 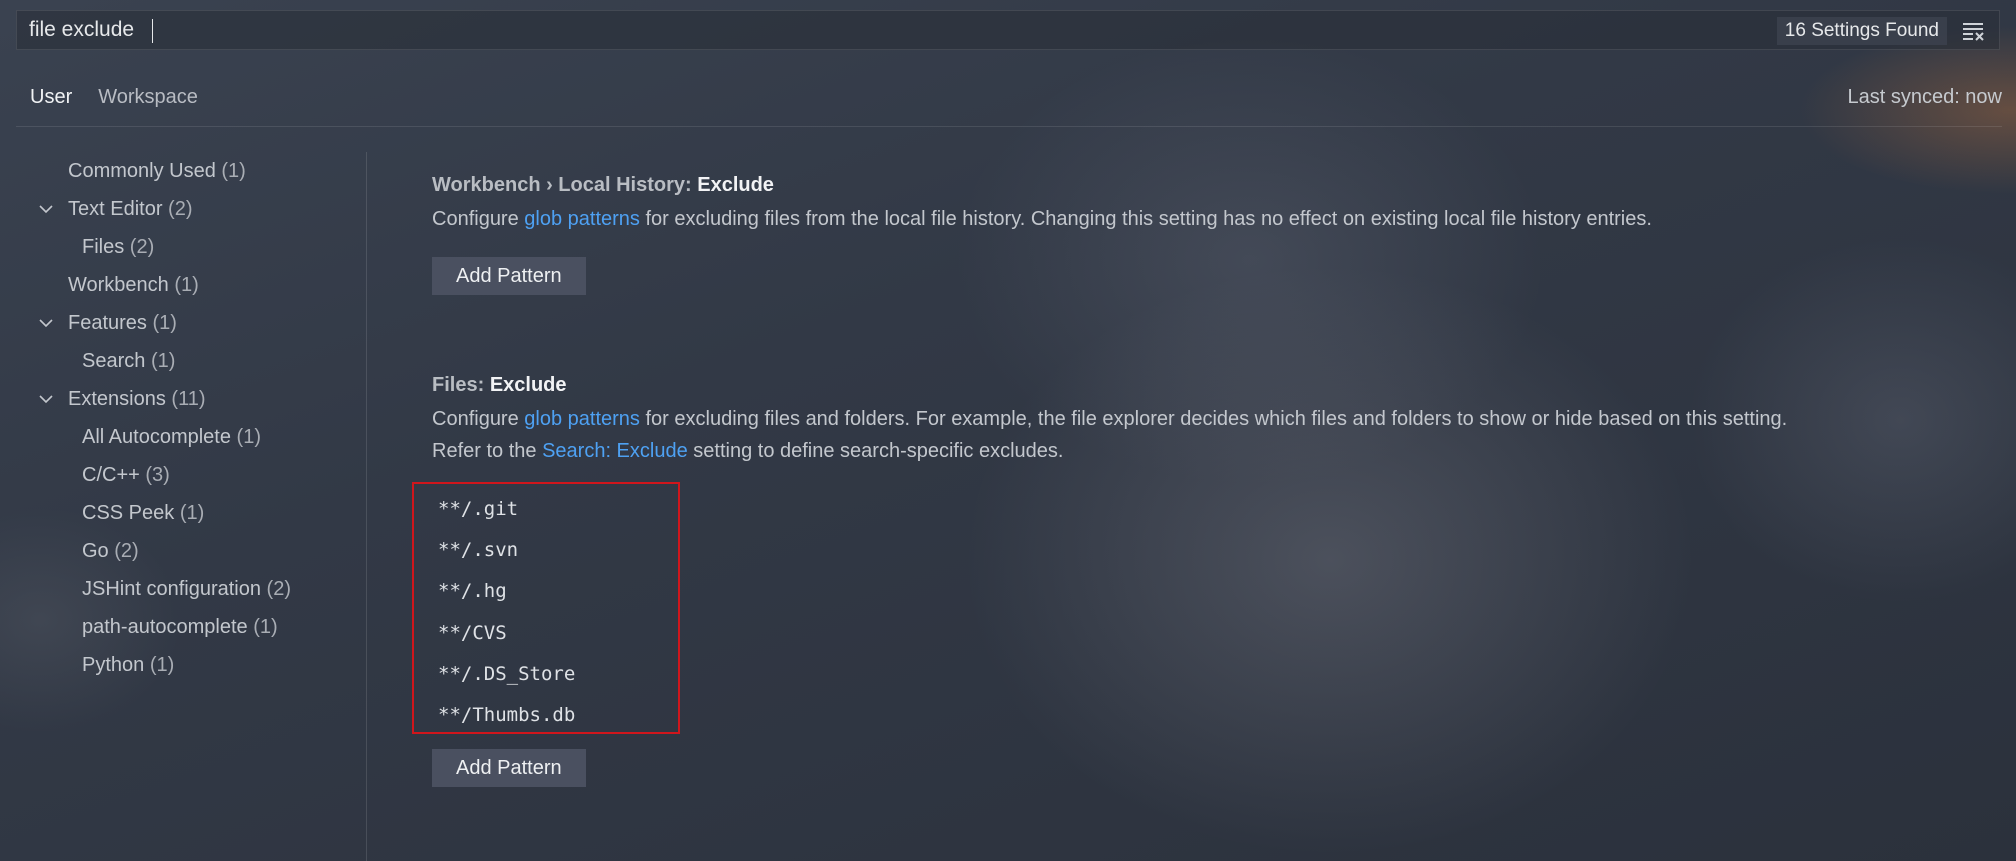 What do you see at coordinates (180, 665) in the screenshot?
I see `toc-item-python: Python (1)` at bounding box center [180, 665].